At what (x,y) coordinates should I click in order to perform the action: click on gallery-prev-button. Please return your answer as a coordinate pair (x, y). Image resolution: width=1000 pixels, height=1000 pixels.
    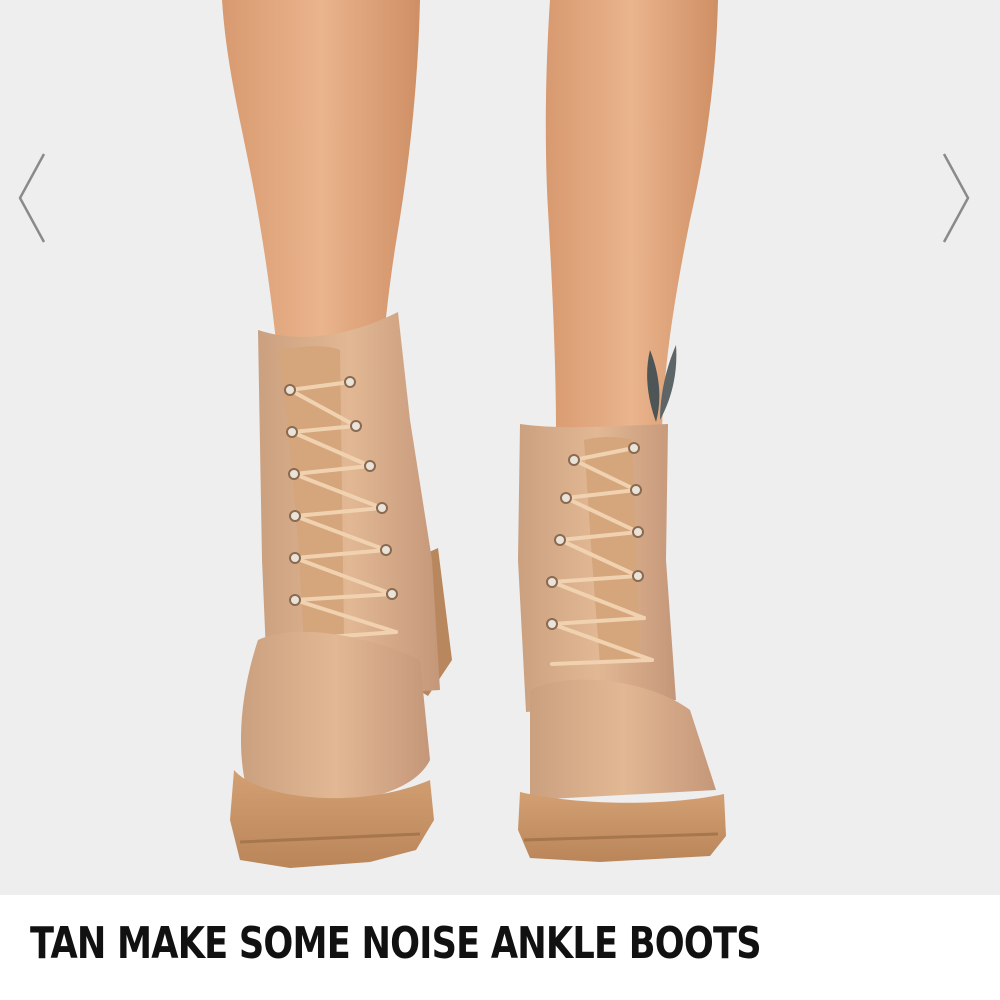
    Looking at the image, I should click on (34, 198).